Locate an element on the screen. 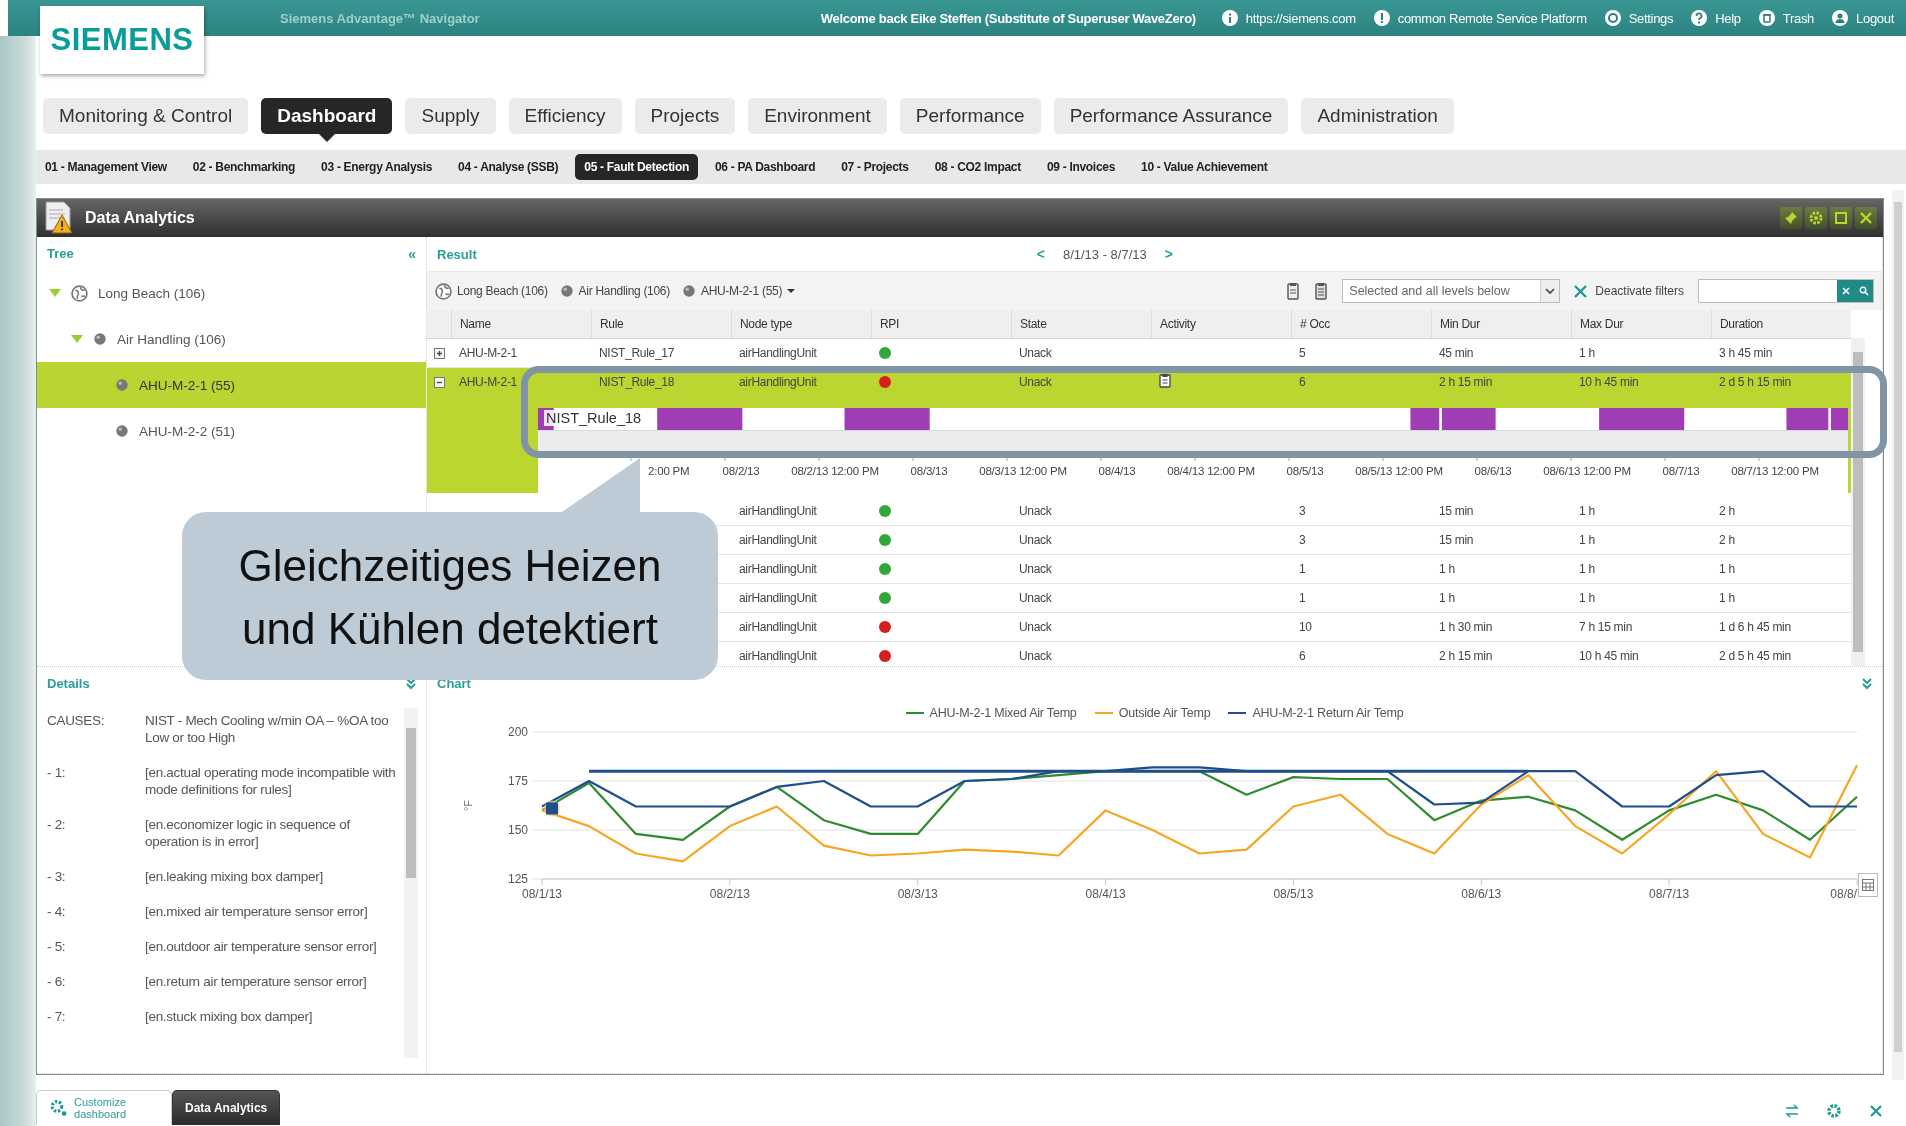 The width and height of the screenshot is (1906, 1126). y-tick-label: 125 is located at coordinates (517, 879).